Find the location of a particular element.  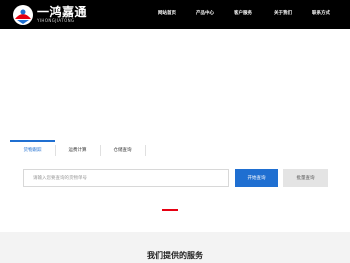

query-tabs: 货物跟踪 运费计算 仓储查询 is located at coordinates (175, 150).